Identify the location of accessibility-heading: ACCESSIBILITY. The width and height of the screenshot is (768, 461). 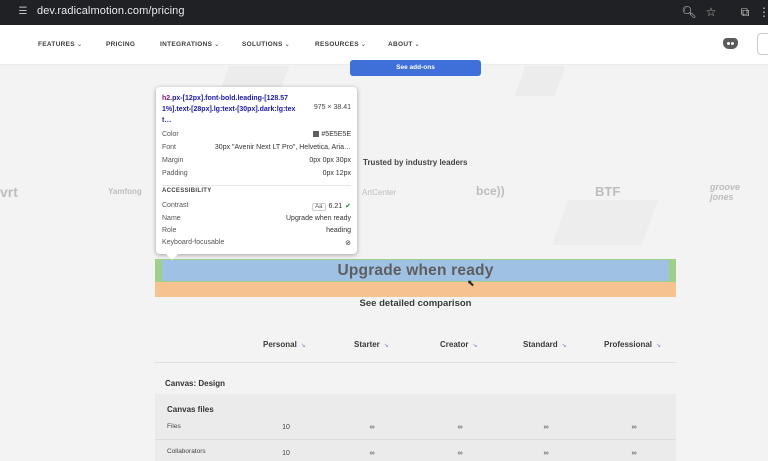
(187, 191).